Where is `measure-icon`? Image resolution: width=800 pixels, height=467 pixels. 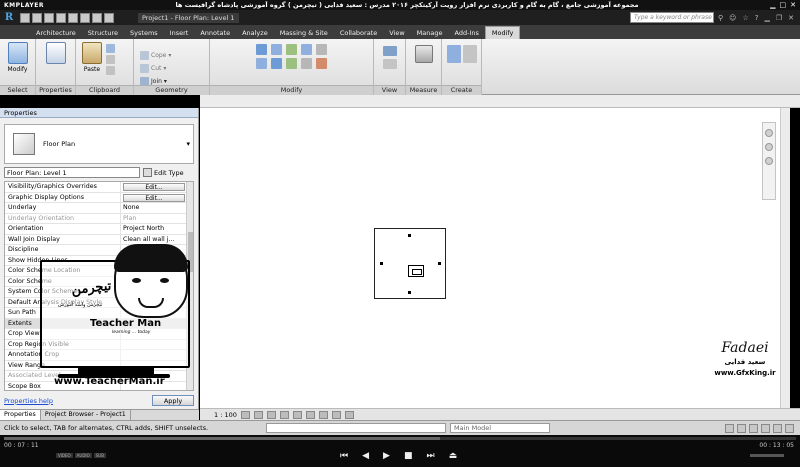
measure-icon is located at coordinates (85, 17).